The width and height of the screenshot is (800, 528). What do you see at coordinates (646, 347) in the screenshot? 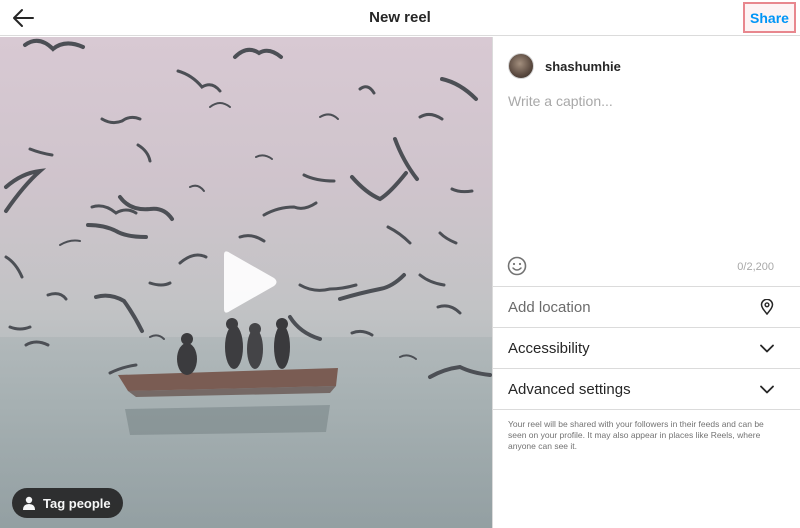
I see `accessibility-row: Accessibility` at bounding box center [646, 347].